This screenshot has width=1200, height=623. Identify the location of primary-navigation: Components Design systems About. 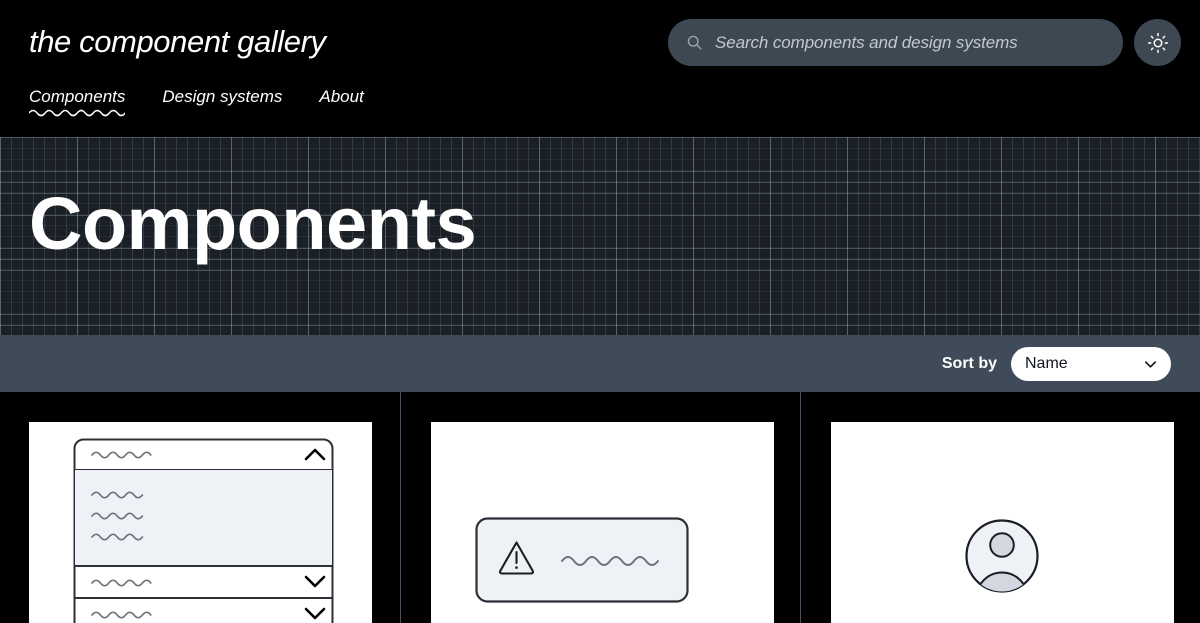
(196, 102).